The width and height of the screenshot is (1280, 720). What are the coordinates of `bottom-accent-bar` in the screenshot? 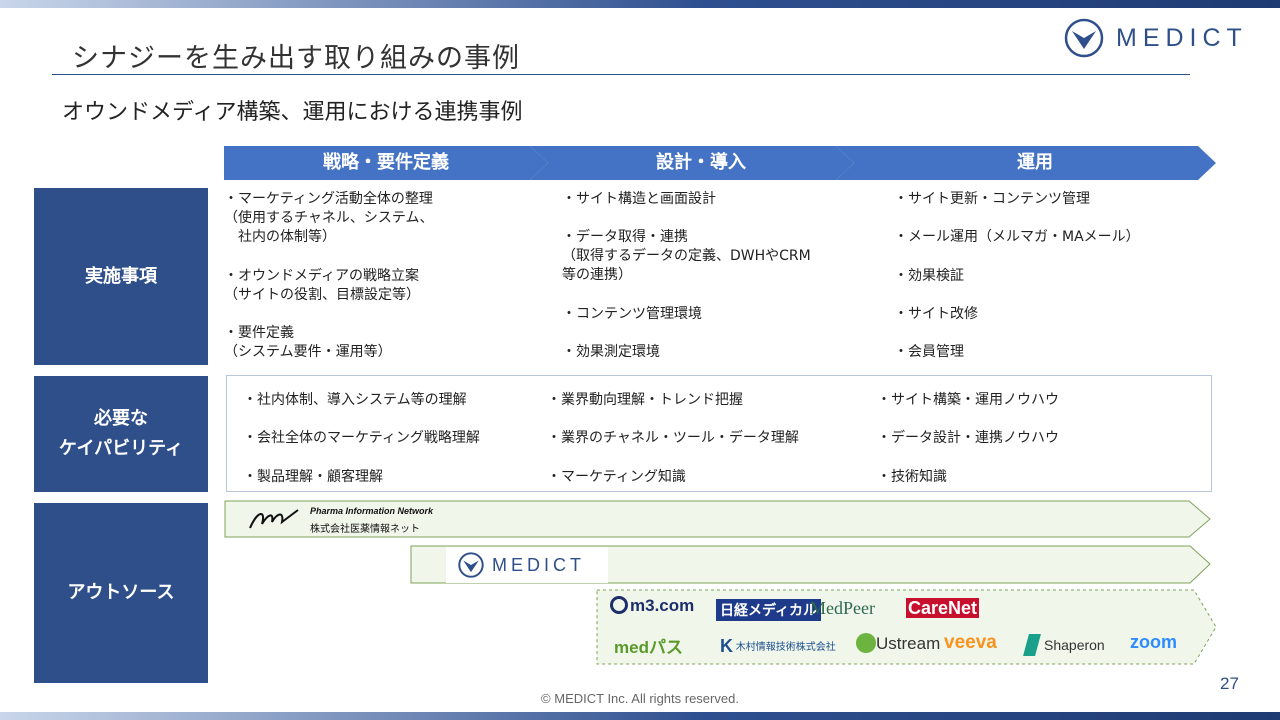 It's located at (640, 716).